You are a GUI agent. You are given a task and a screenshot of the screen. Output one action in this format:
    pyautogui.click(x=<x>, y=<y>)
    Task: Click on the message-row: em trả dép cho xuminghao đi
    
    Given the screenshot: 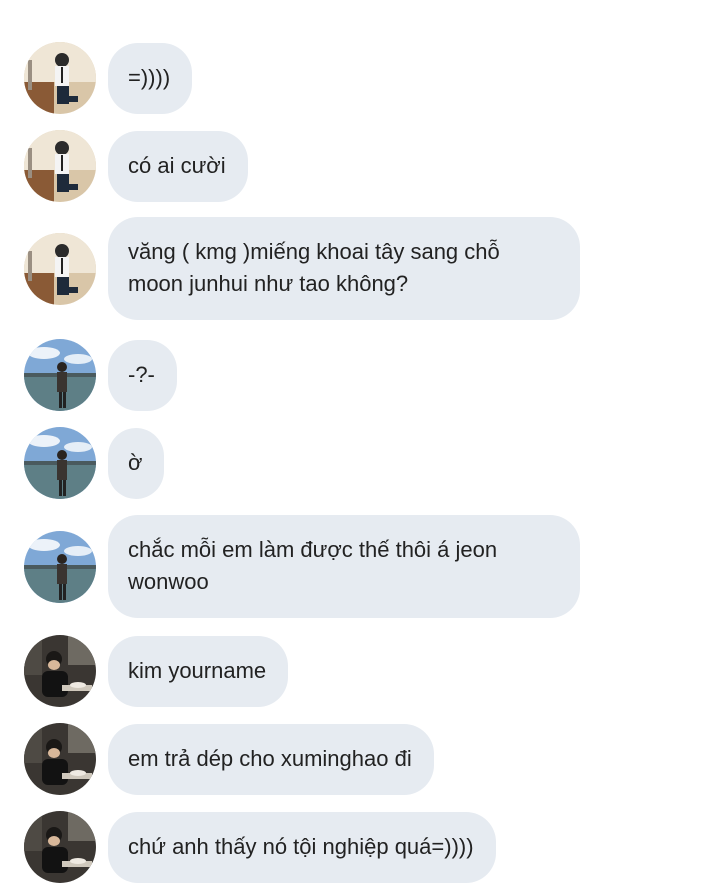 What is the action you would take?
    pyautogui.click(x=229, y=759)
    